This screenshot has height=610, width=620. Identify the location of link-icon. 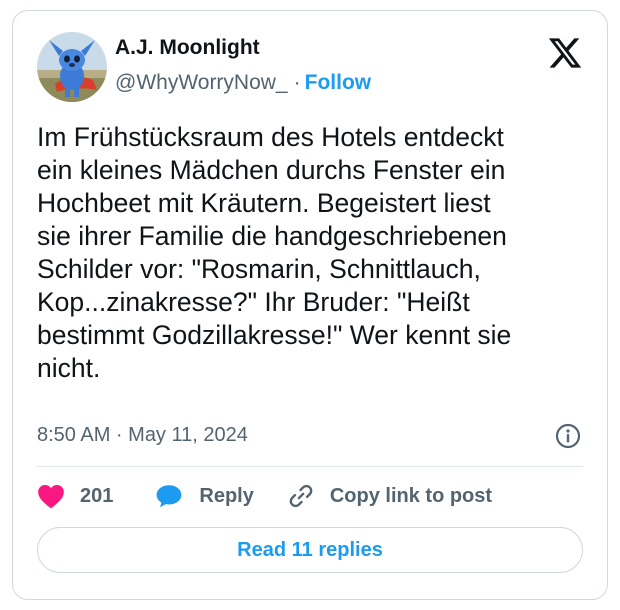
(301, 496).